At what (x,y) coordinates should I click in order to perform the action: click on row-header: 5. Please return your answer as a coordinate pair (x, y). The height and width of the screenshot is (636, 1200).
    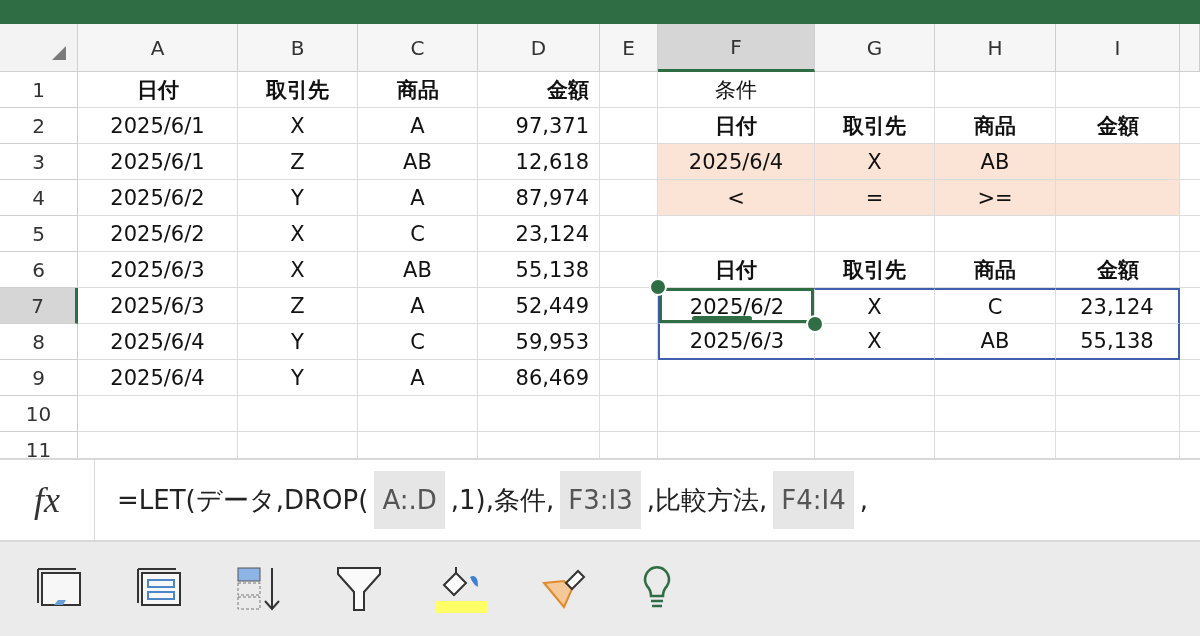
    Looking at the image, I should click on (39, 234).